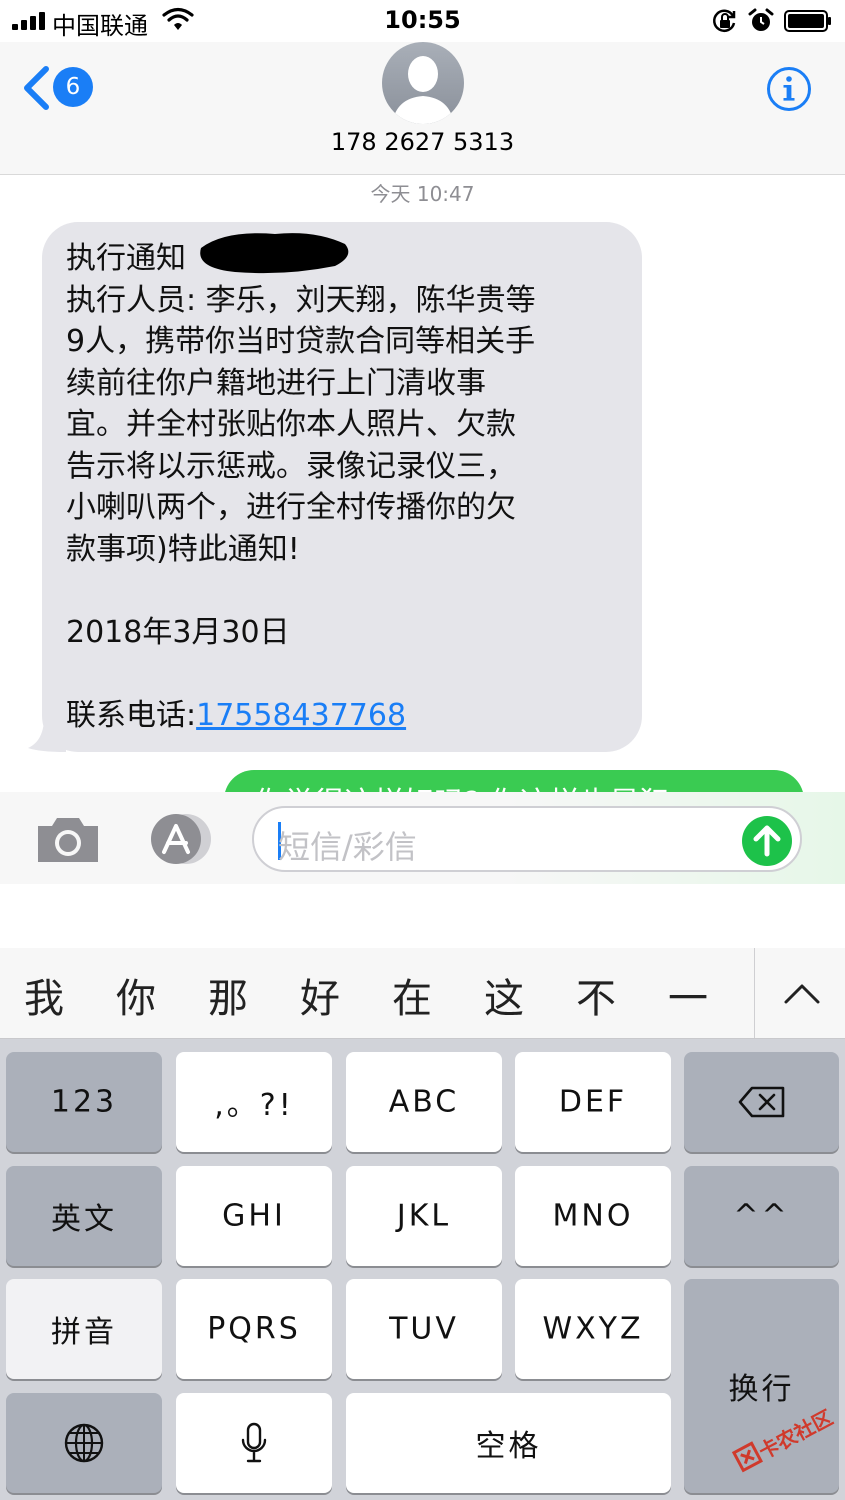 The image size is (845, 1500). I want to click on candidate-bar: 我 你 那 好 在 这 不 一, so click(422, 993).